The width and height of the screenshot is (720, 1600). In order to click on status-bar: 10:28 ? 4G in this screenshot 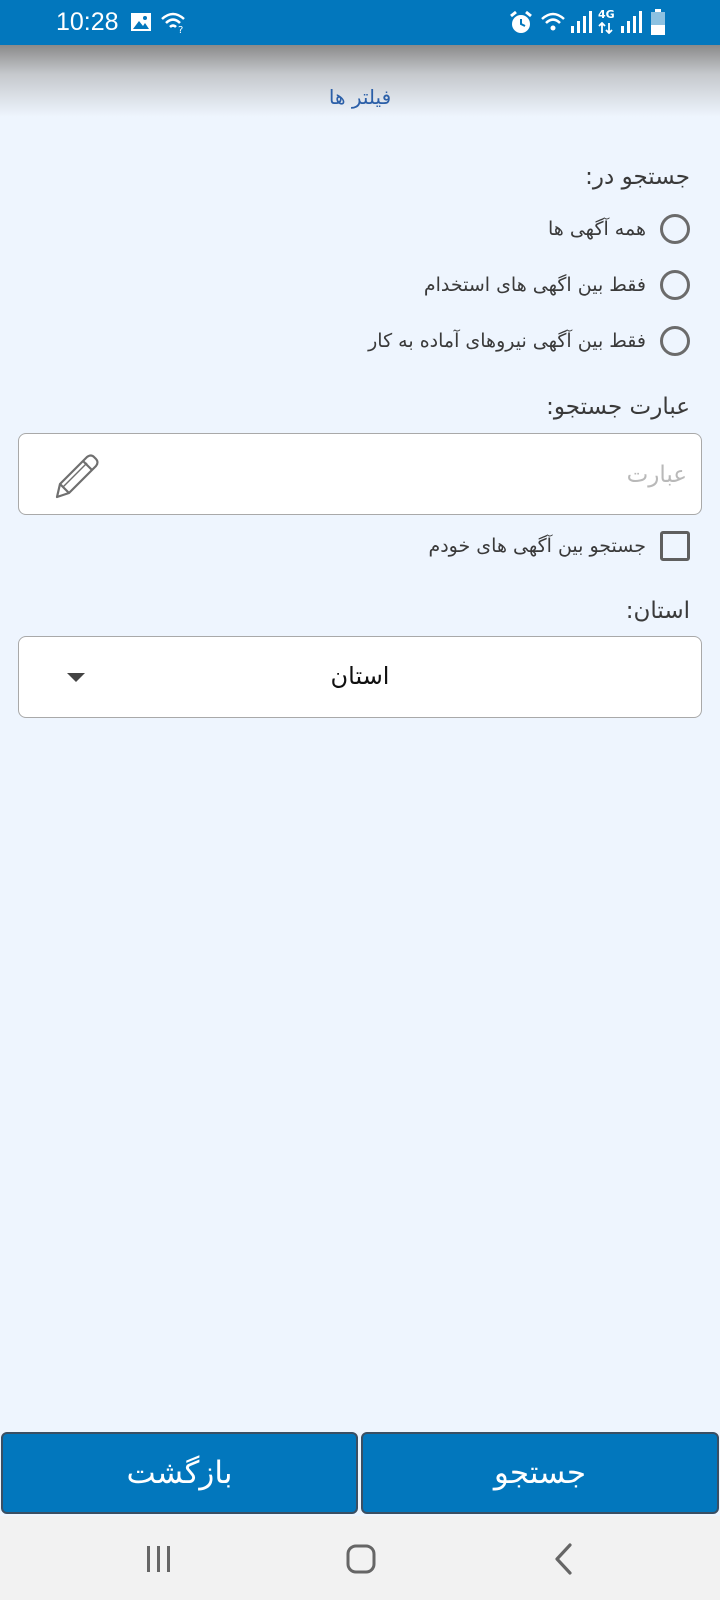, I will do `click(360, 22)`.